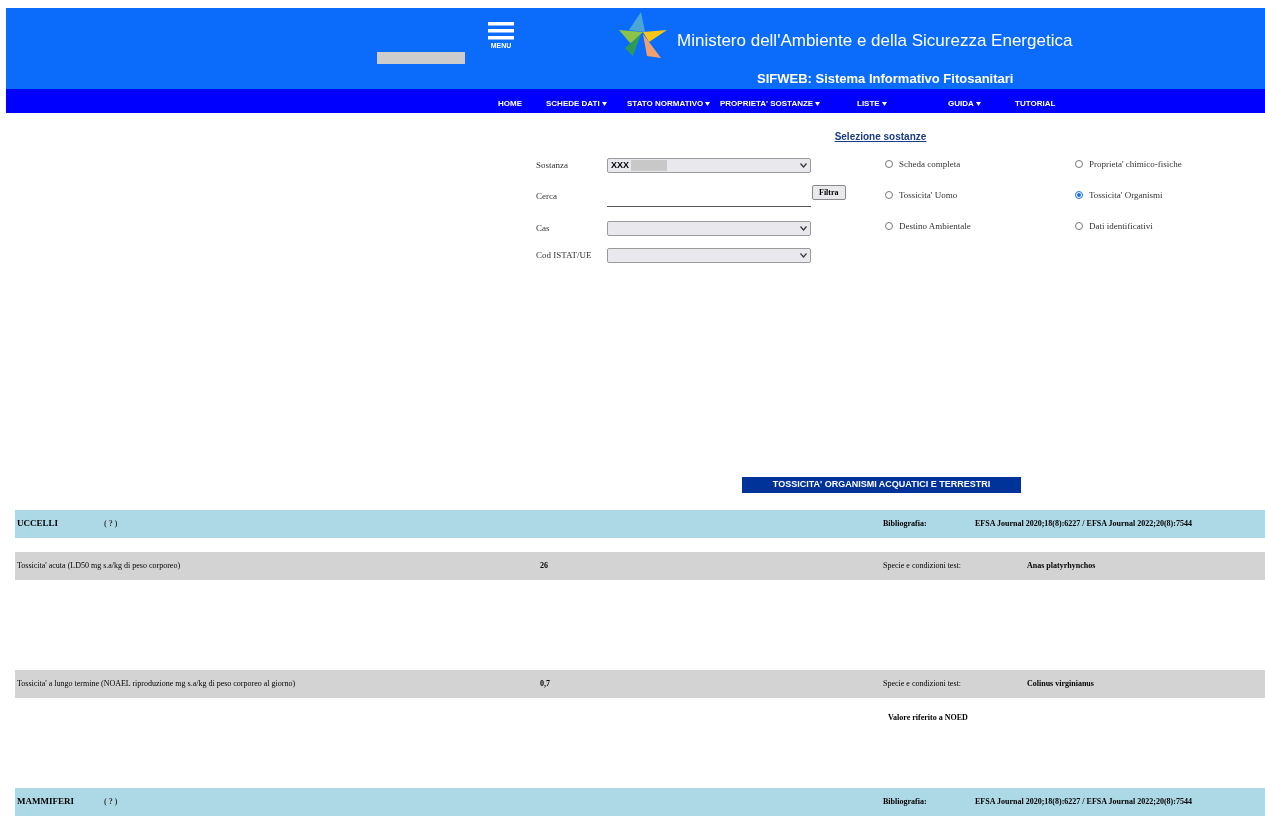 The width and height of the screenshot is (1265, 821). Describe the element at coordinates (510, 104) in the screenshot. I see `nav-link: HOME` at that location.